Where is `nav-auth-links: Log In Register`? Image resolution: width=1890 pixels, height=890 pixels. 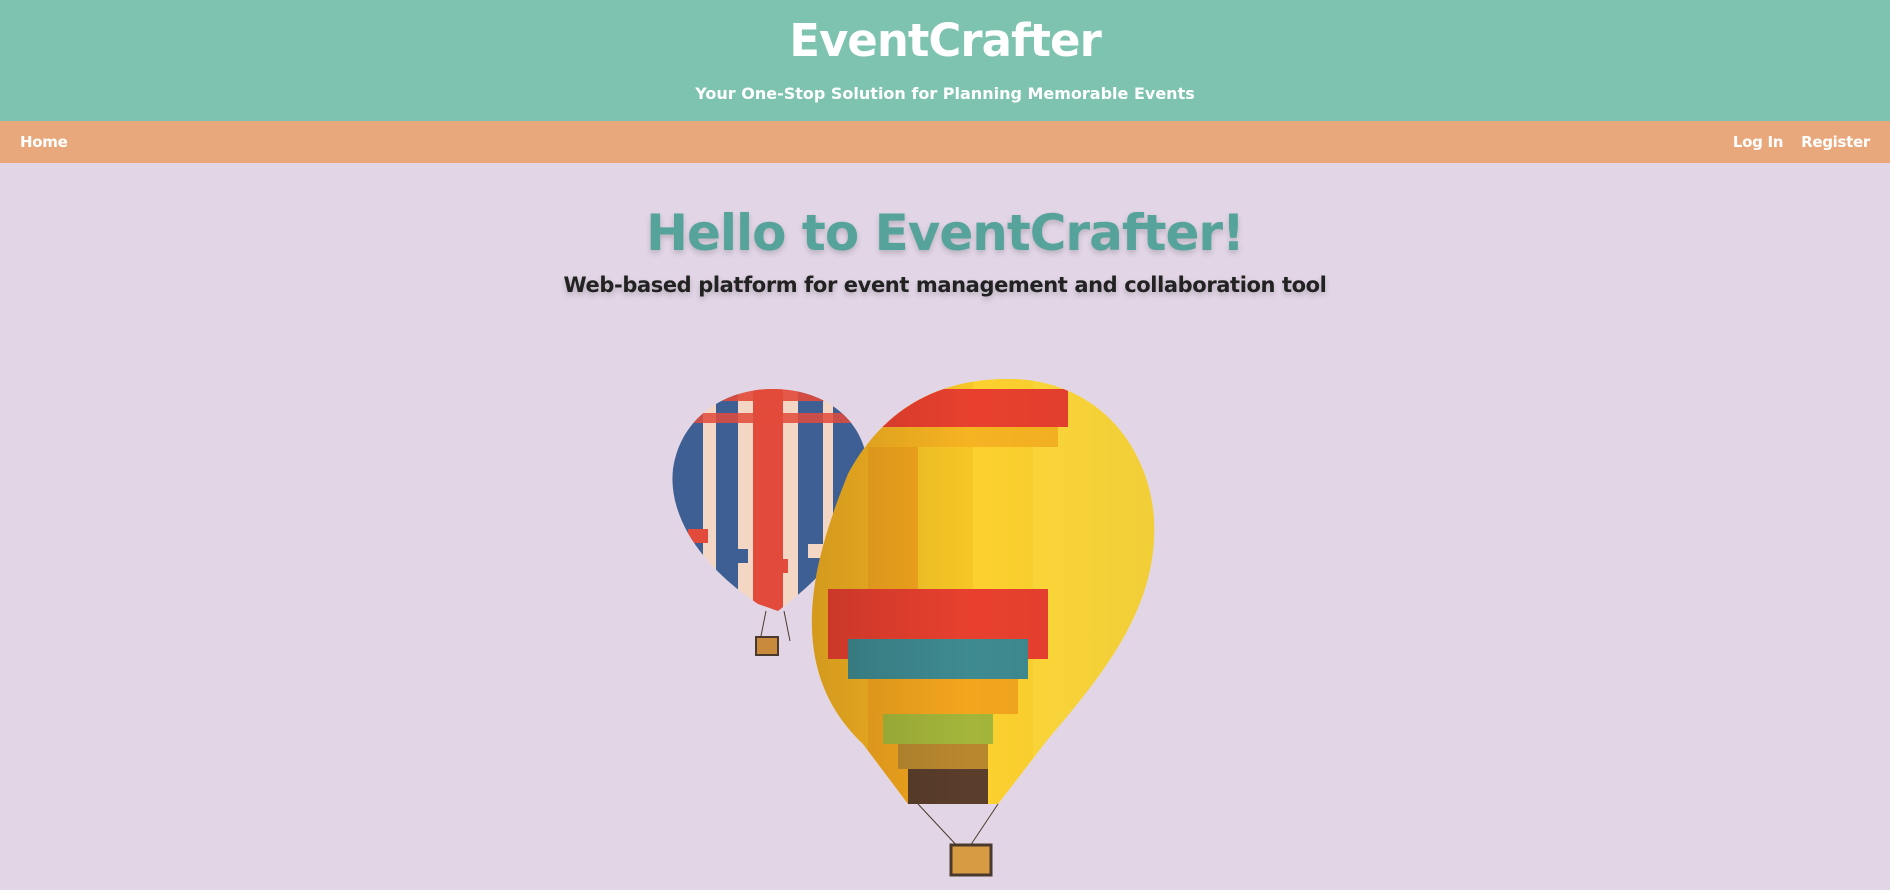
nav-auth-links: Log In Register is located at coordinates (1801, 142).